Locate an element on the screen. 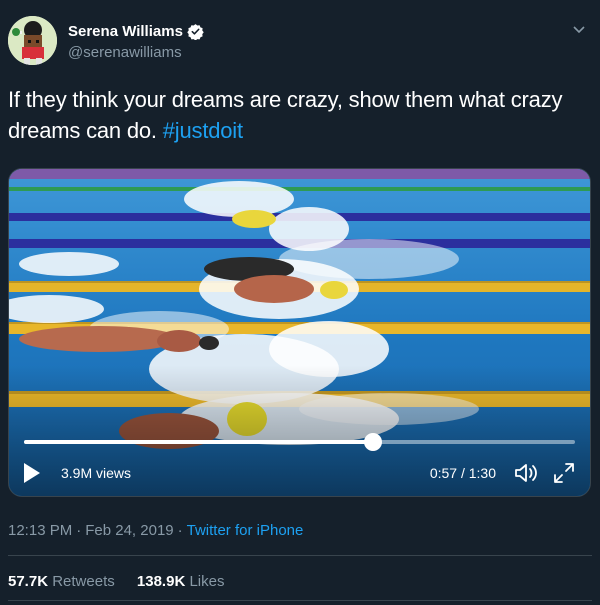 The height and width of the screenshot is (605, 600). tweet-date: Feb 24, 2019 is located at coordinates (129, 530).